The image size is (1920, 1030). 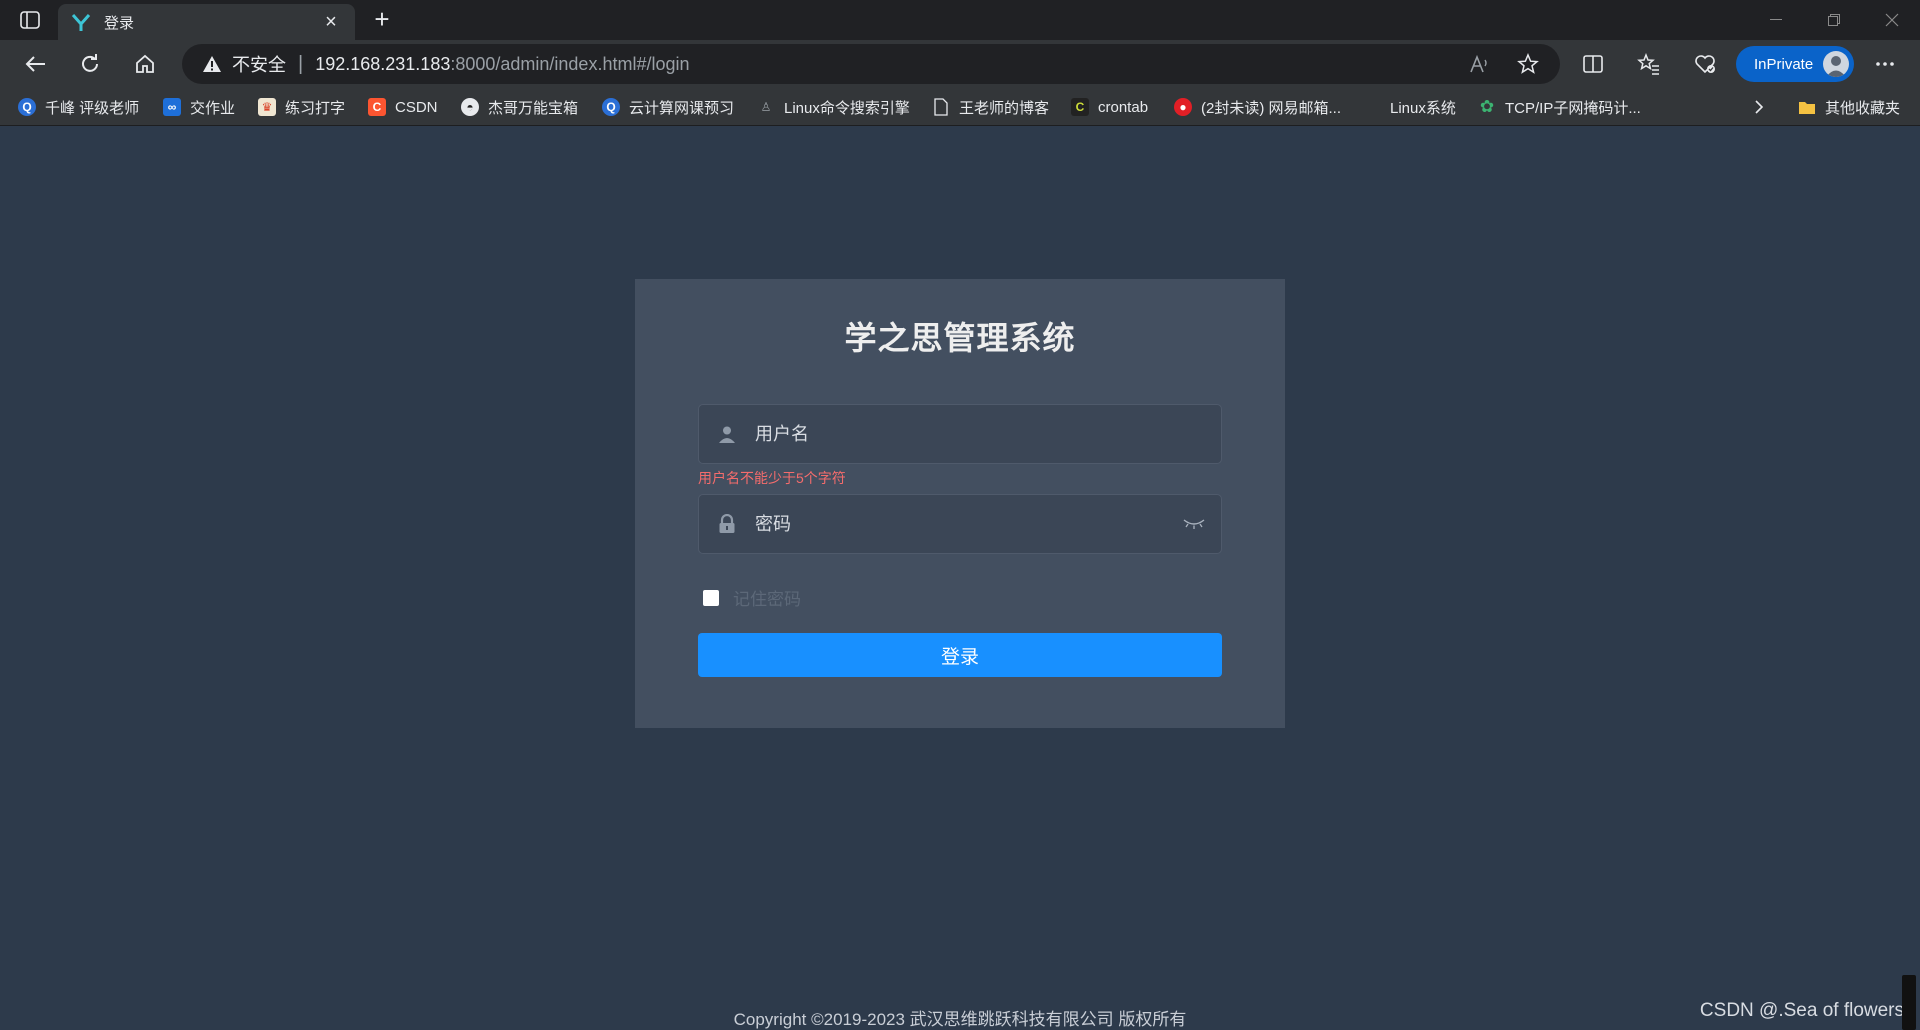 I want to click on username-error: 用户名不能少于5个字符, so click(x=772, y=478).